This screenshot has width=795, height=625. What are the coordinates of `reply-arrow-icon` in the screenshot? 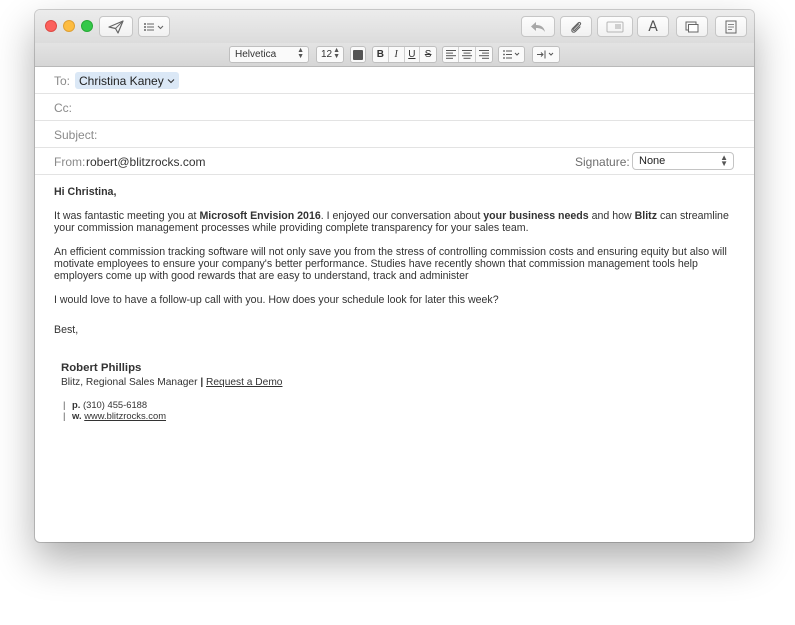 It's located at (538, 26).